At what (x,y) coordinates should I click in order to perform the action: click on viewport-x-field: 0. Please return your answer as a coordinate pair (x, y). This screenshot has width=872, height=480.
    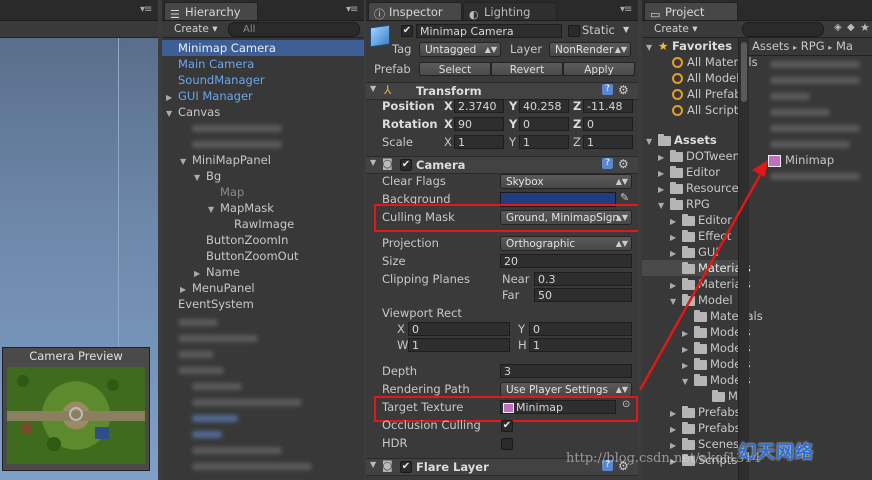
    Looking at the image, I should click on (459, 329).